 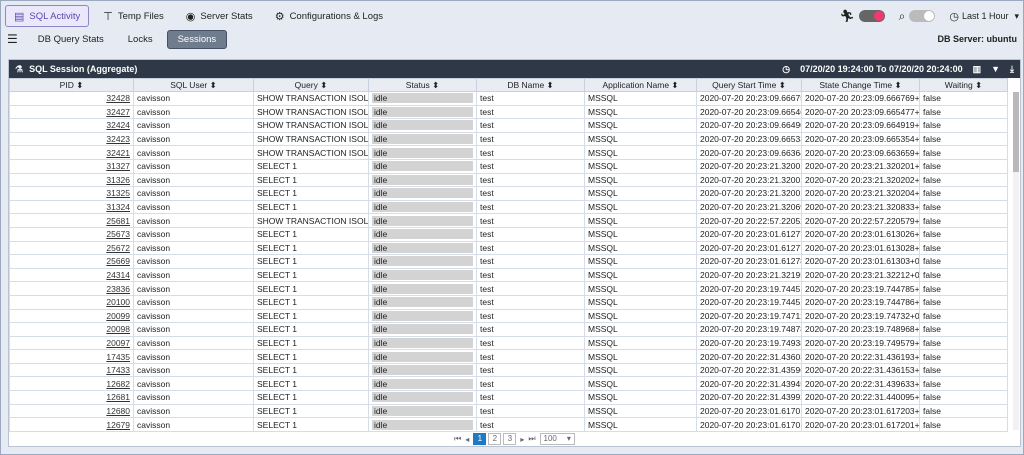 I want to click on table-cell: idle, so click(x=422, y=288).